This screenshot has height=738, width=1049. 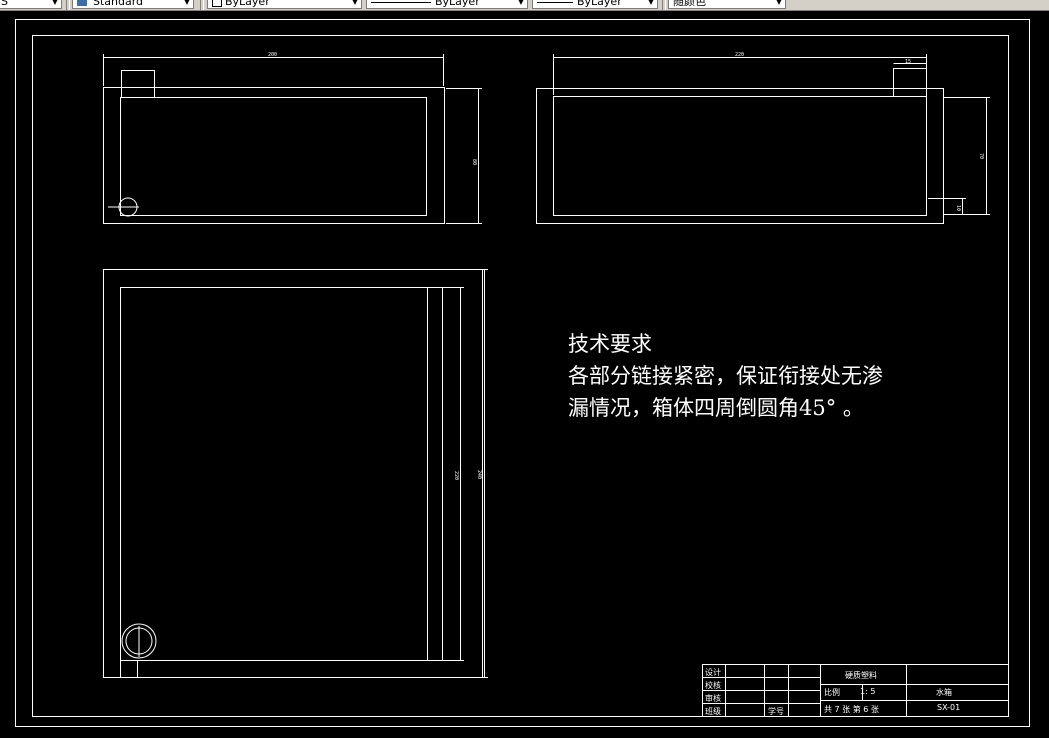 I want to click on dim-side-width: 220, so click(x=739, y=55).